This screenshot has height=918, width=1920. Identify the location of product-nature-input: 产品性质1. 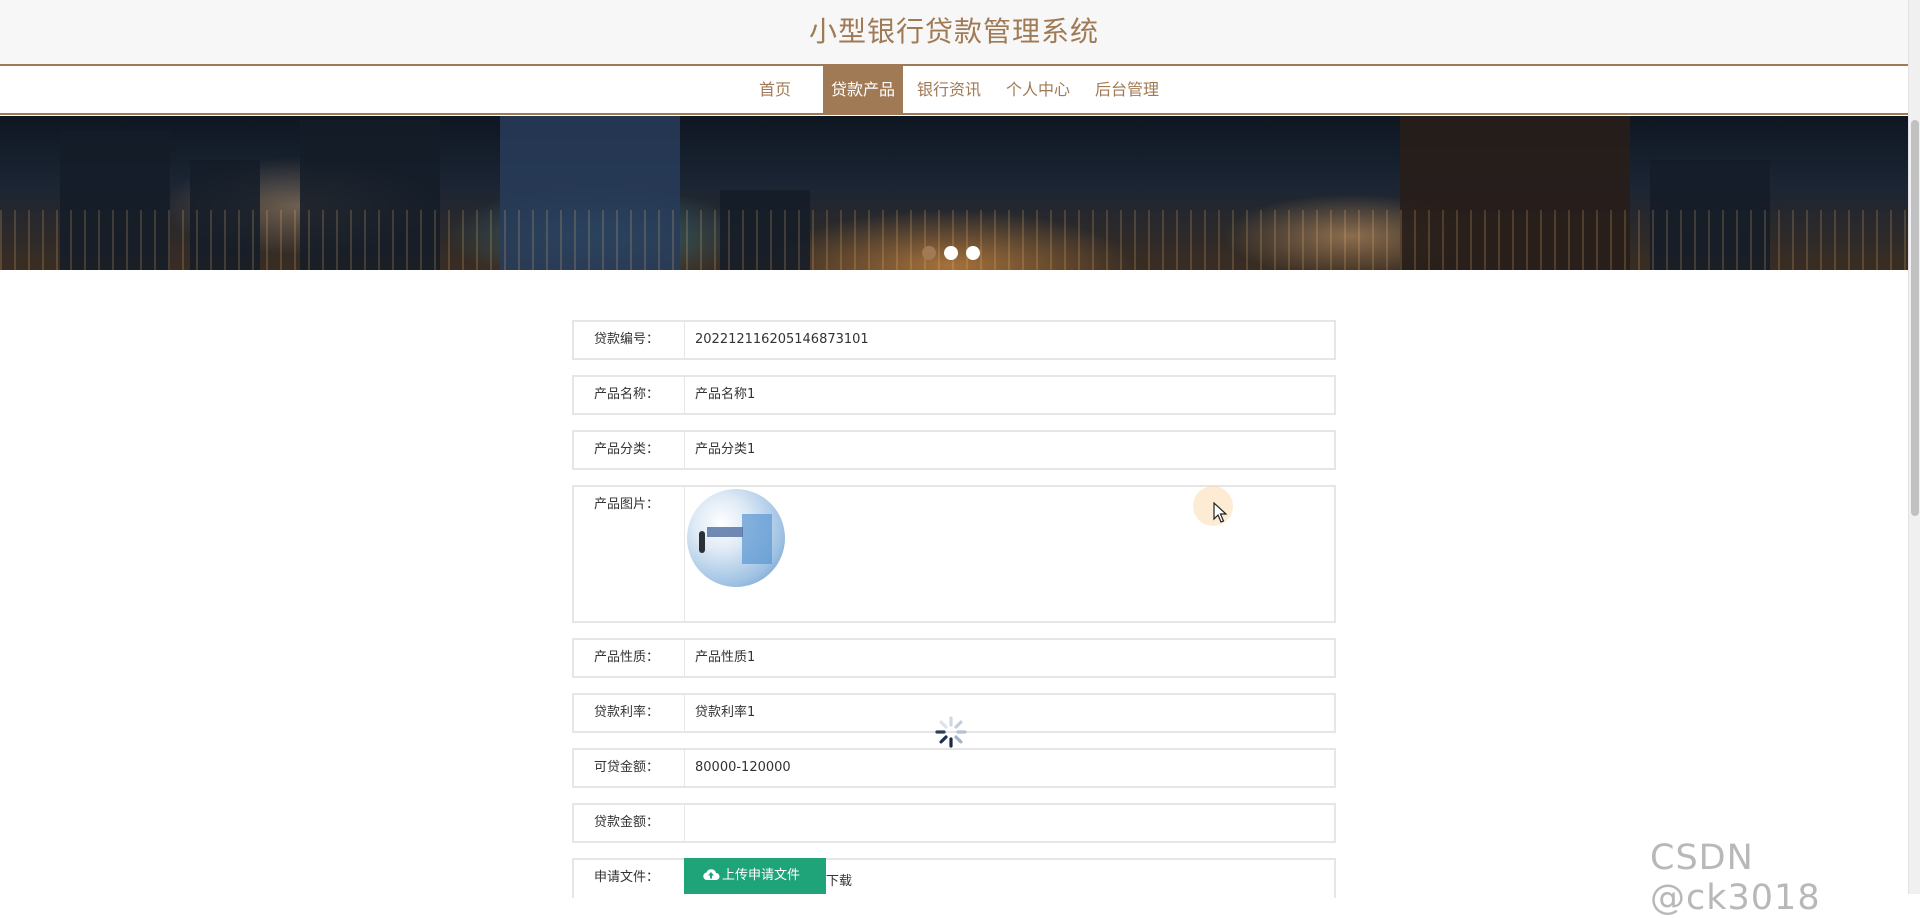
(1009, 658).